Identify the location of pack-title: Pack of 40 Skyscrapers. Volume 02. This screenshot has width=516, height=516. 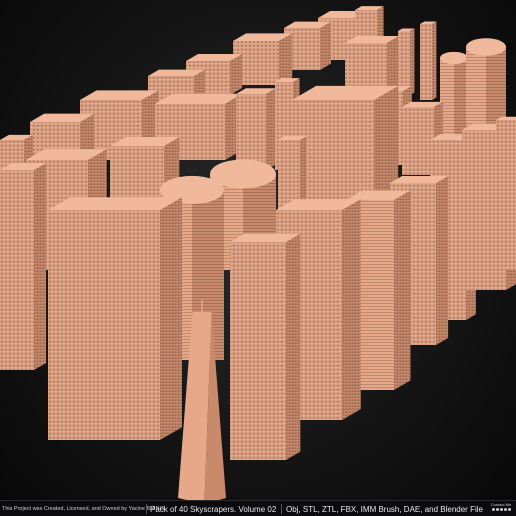
(213, 509).